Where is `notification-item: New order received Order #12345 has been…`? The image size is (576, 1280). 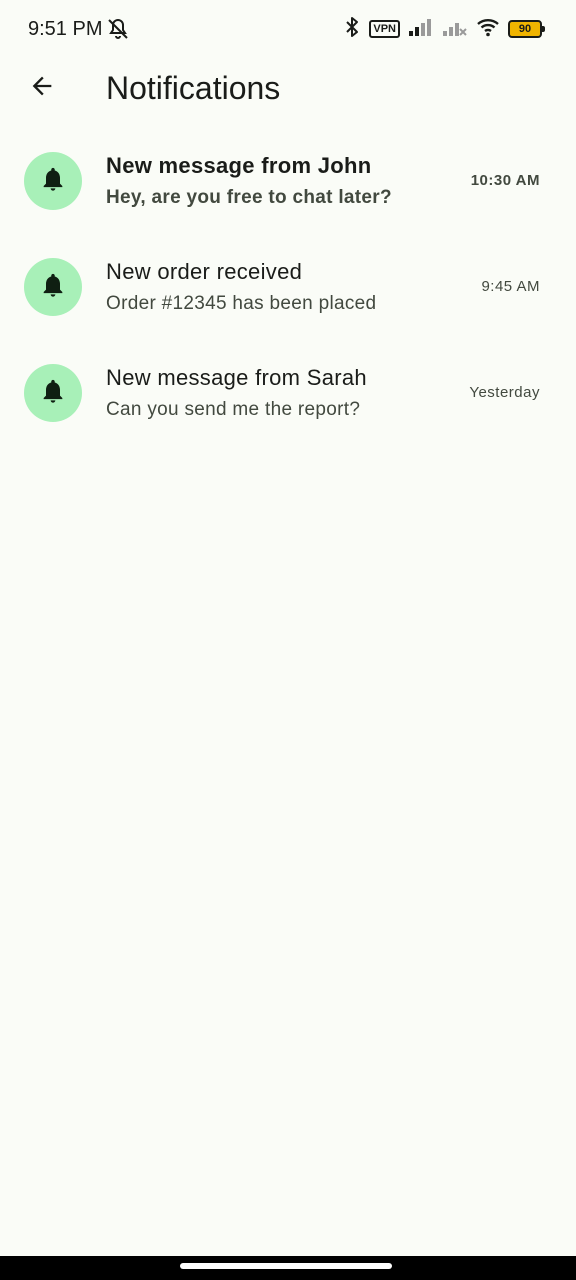 notification-item: New order received Order #12345 has been… is located at coordinates (288, 287).